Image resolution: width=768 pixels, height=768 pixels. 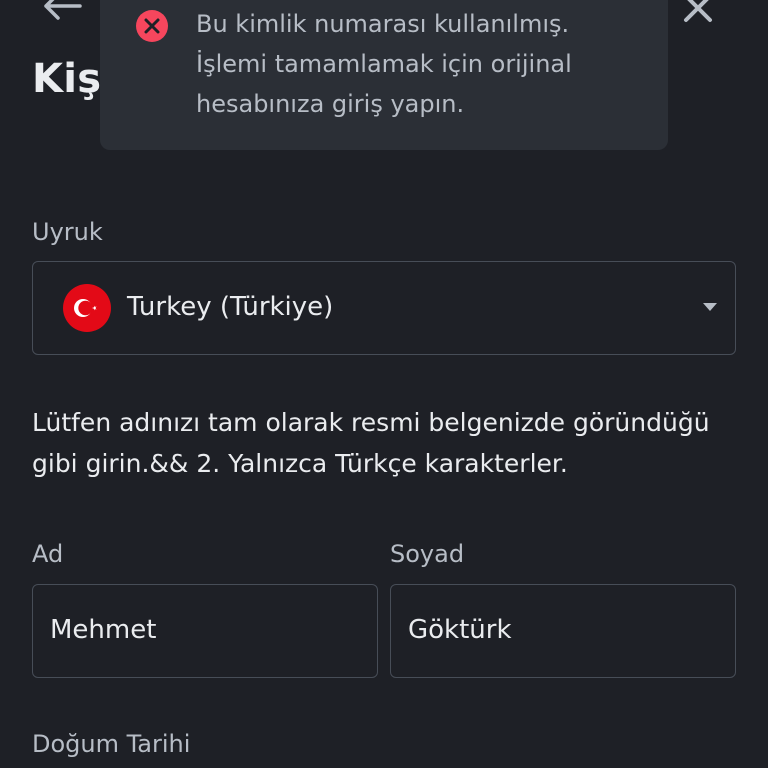 I want to click on turkey-flag-icon, so click(x=87, y=308).